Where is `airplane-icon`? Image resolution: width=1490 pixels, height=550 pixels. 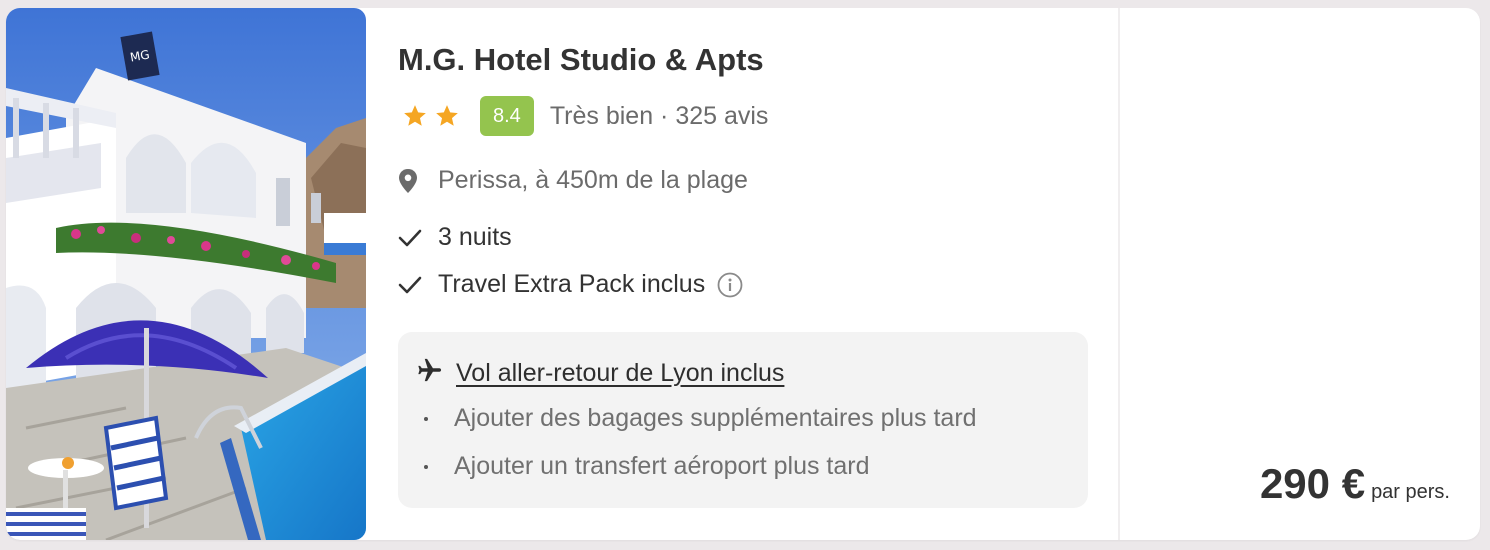 airplane-icon is located at coordinates (430, 373).